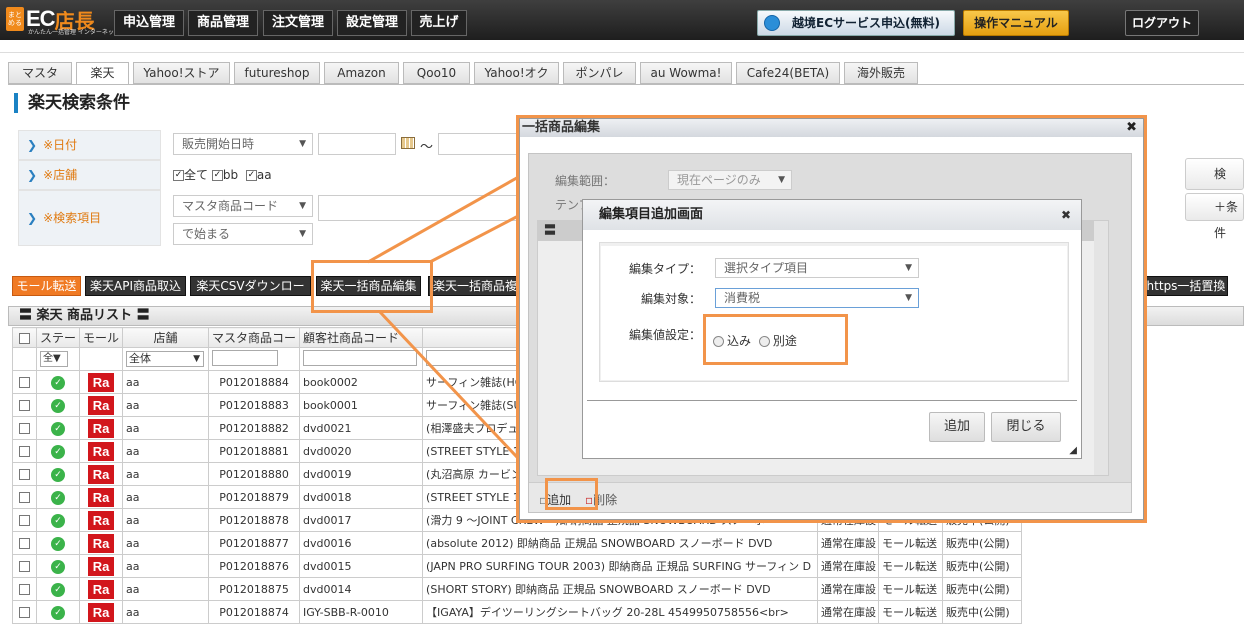  I want to click on filter-blank, so click(101, 359).